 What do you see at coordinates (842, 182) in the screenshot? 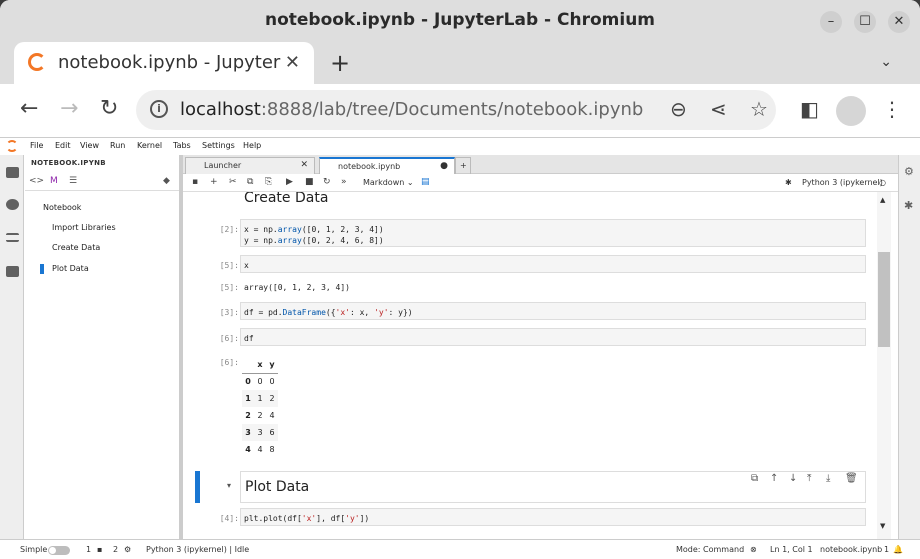
I see `kernel-name: Python 3 (ipykernel)` at bounding box center [842, 182].